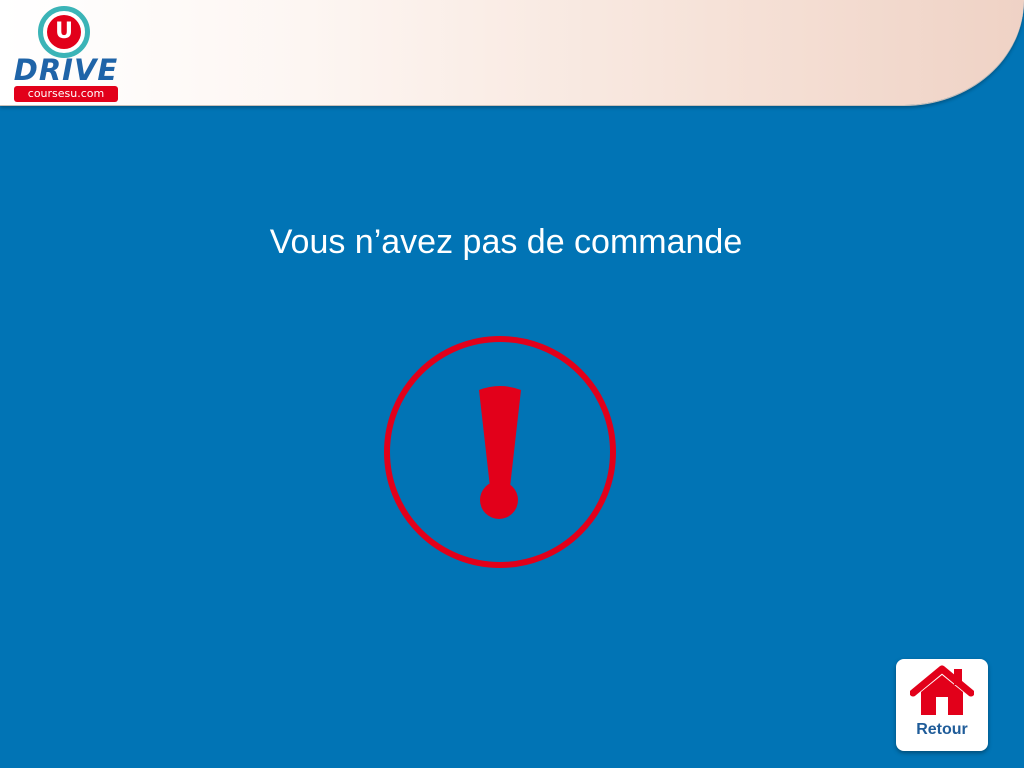 The width and height of the screenshot is (1024, 768). I want to click on u-drive-logo: U DRIVE coursesu.com, so click(66, 54).